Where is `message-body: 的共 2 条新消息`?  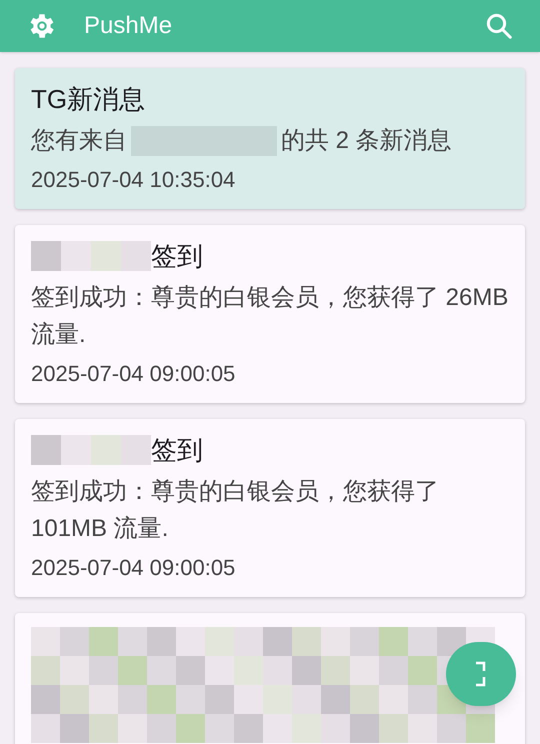
message-body: 的共 2 条新消息 is located at coordinates (366, 141).